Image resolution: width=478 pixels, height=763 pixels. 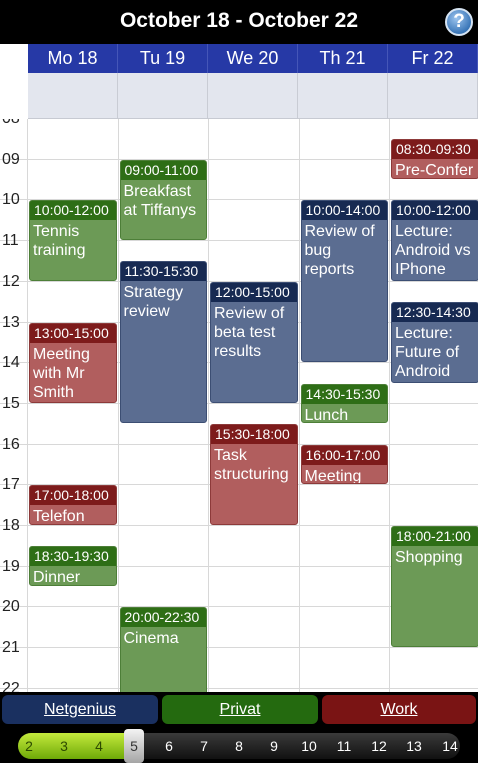 I want to click on slider-tick-label: 8, so click(x=239, y=746).